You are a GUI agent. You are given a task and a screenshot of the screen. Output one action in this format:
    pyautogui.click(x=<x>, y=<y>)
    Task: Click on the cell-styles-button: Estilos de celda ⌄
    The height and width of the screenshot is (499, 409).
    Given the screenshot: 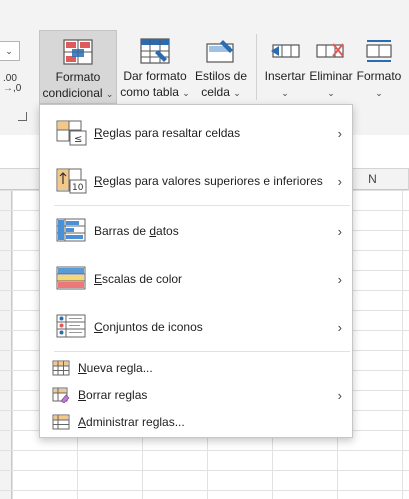 What is the action you would take?
    pyautogui.click(x=221, y=67)
    